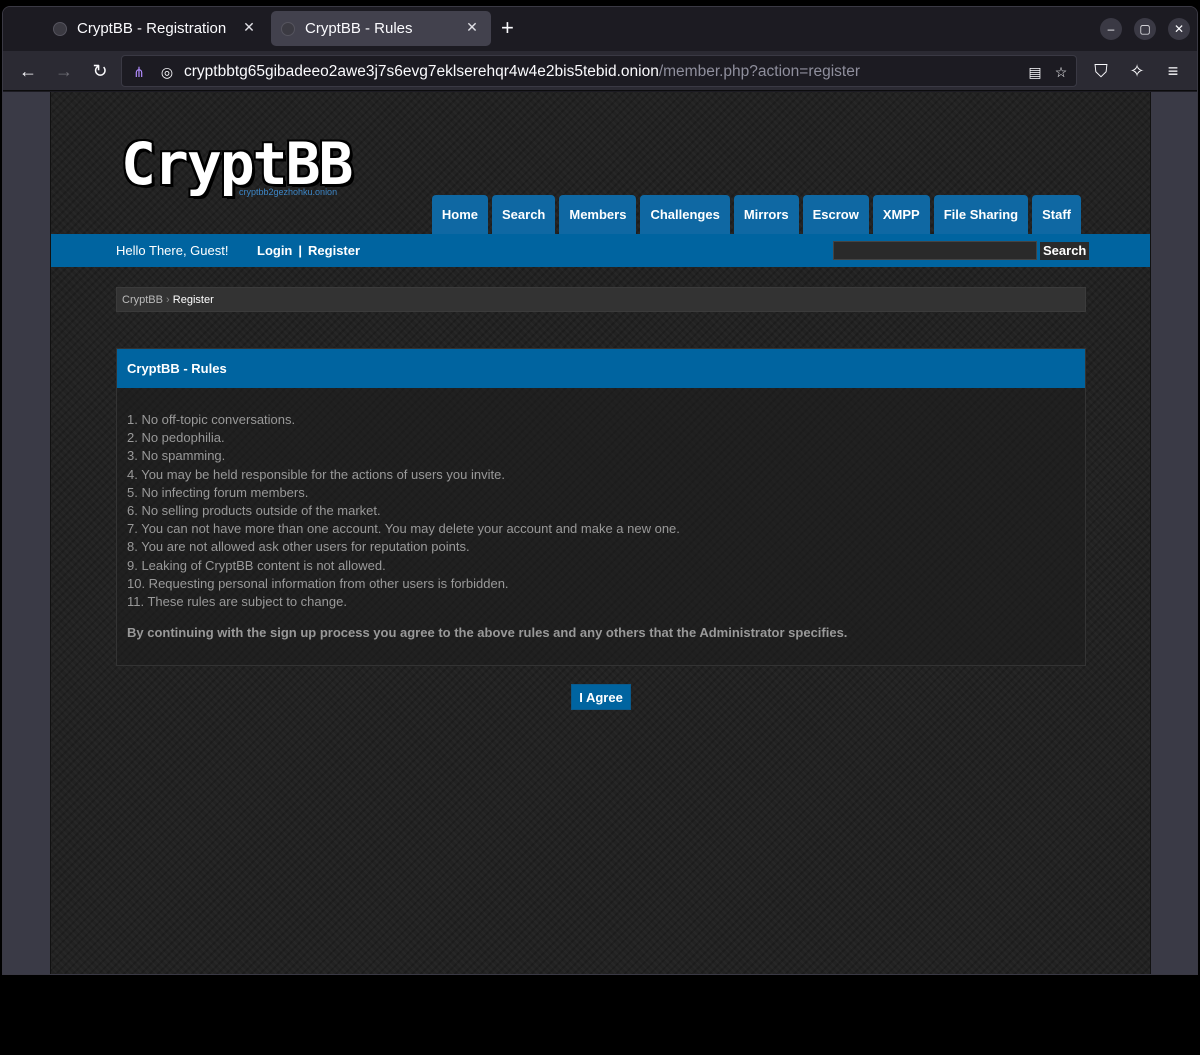 Image resolution: width=1200 pixels, height=1055 pixels. What do you see at coordinates (334, 250) in the screenshot?
I see `register-link: Register` at bounding box center [334, 250].